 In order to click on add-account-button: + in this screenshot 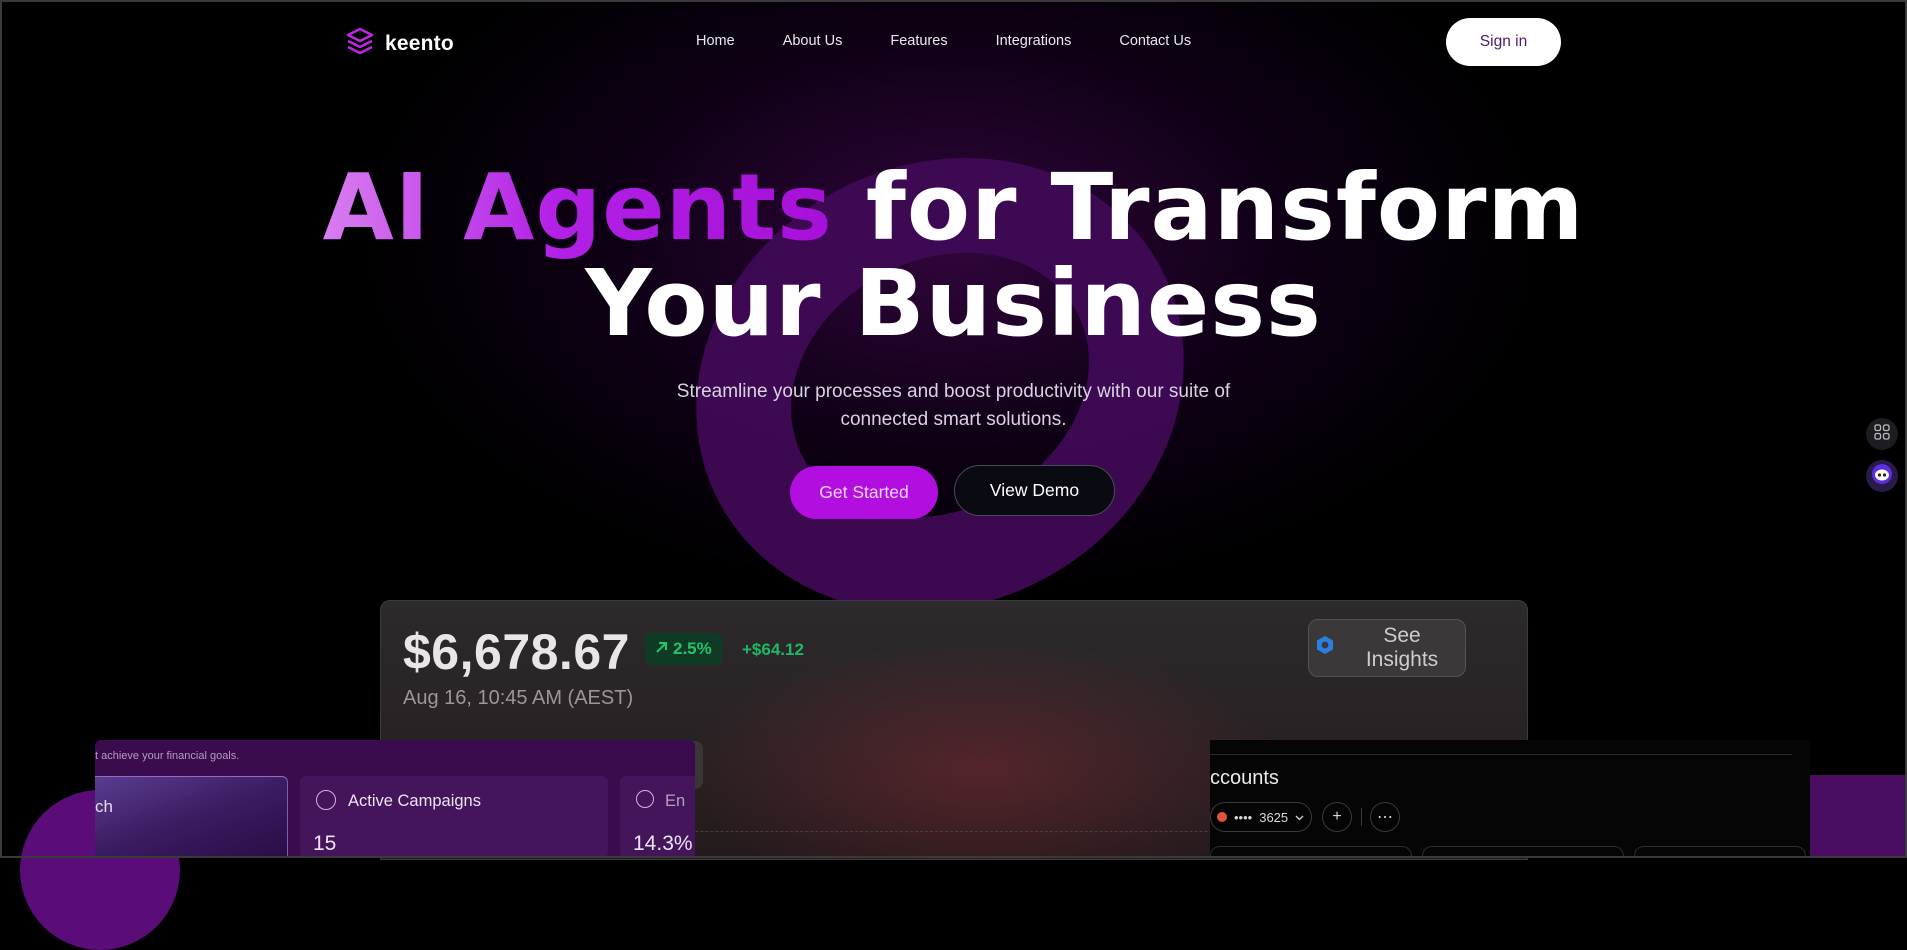, I will do `click(1337, 817)`.